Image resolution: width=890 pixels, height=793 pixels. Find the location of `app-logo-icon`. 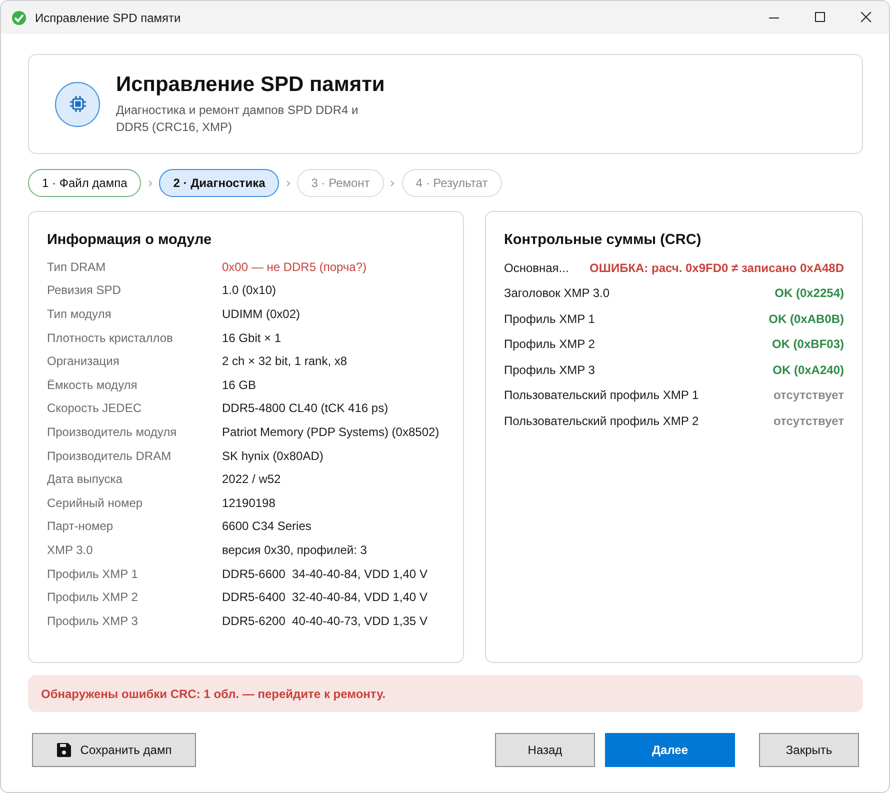

app-logo-icon is located at coordinates (19, 18).